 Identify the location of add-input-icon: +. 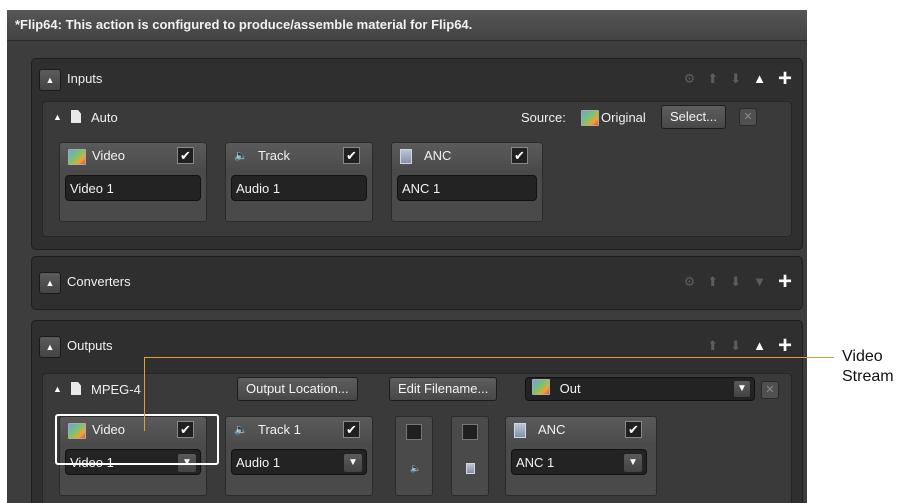
(785, 79).